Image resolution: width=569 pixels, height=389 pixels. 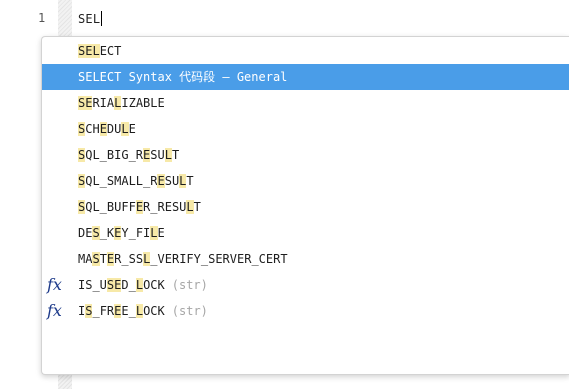 What do you see at coordinates (305, 51) in the screenshot?
I see `autocomplete-item: SELECT` at bounding box center [305, 51].